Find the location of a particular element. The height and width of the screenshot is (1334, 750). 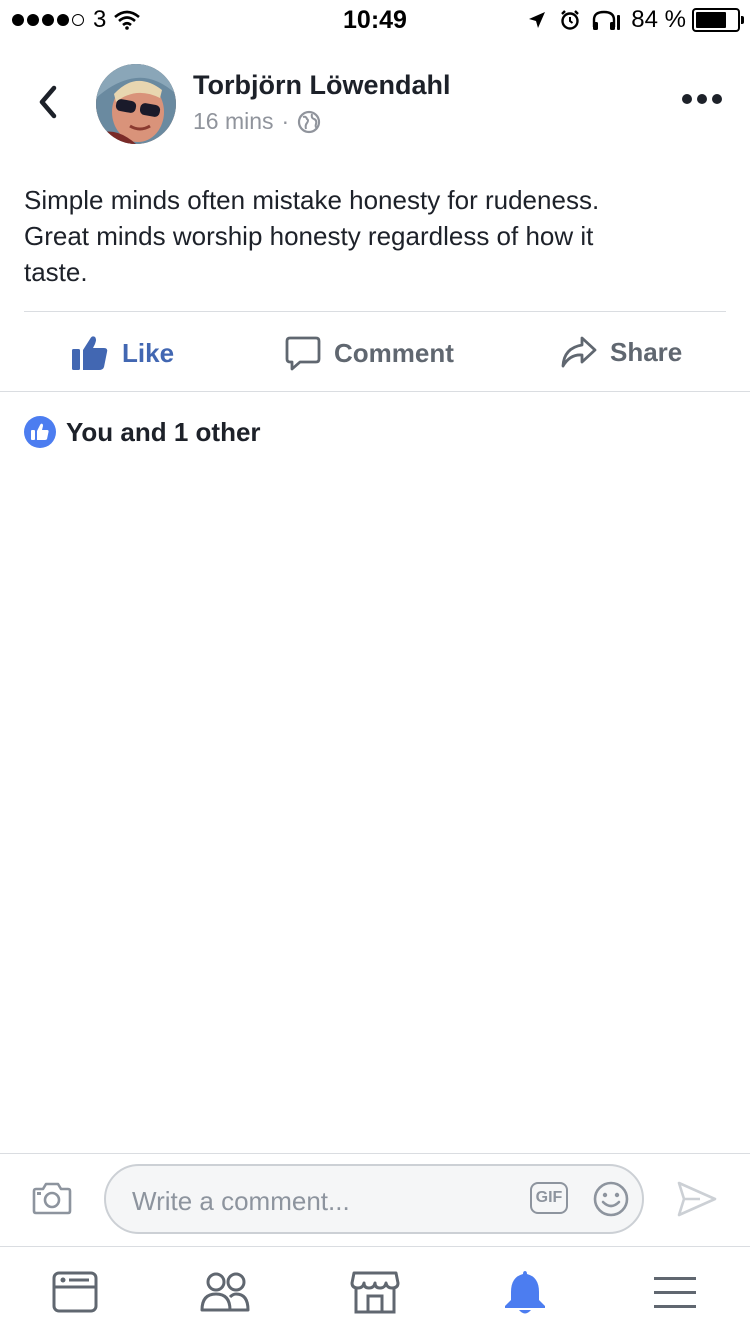

bottom-tab-bar is located at coordinates (375, 1290).